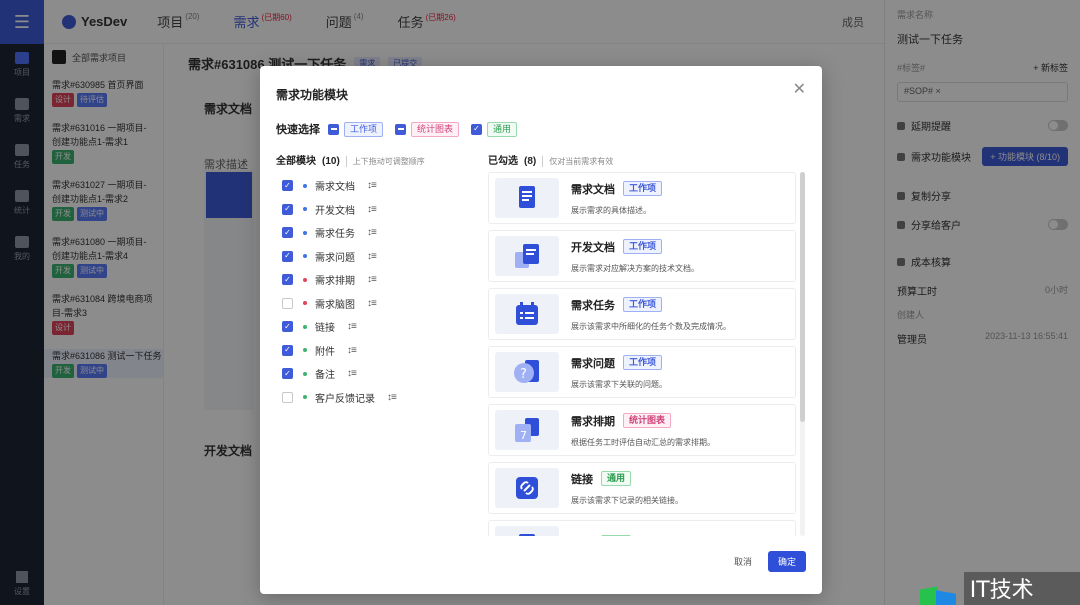 Image resolution: width=1080 pixels, height=605 pixels. I want to click on card-title-row: 链接 通用, so click(627, 479).